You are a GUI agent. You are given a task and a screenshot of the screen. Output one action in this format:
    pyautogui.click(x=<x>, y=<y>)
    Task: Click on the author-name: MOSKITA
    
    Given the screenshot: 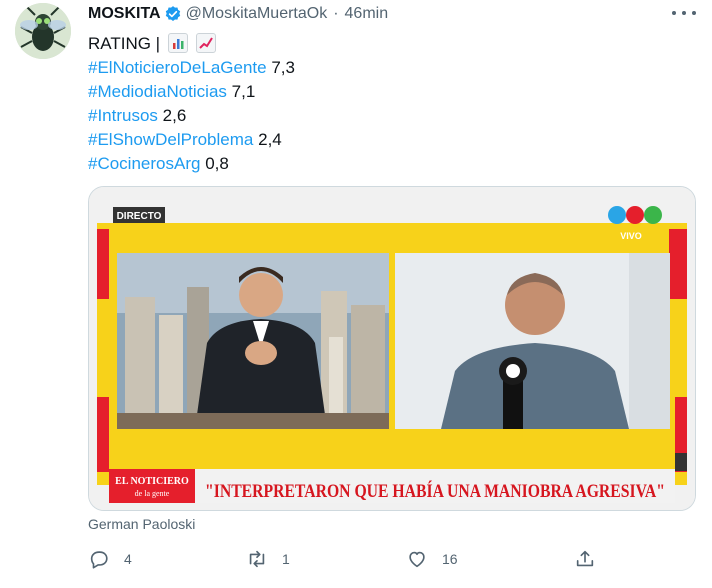 What is the action you would take?
    pyautogui.click(x=124, y=14)
    